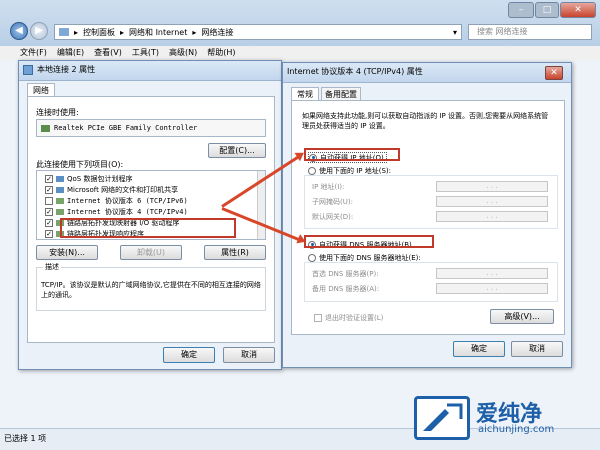  Describe the element at coordinates (108, 53) in the screenshot. I see `menu-view: 查看(V)` at that location.